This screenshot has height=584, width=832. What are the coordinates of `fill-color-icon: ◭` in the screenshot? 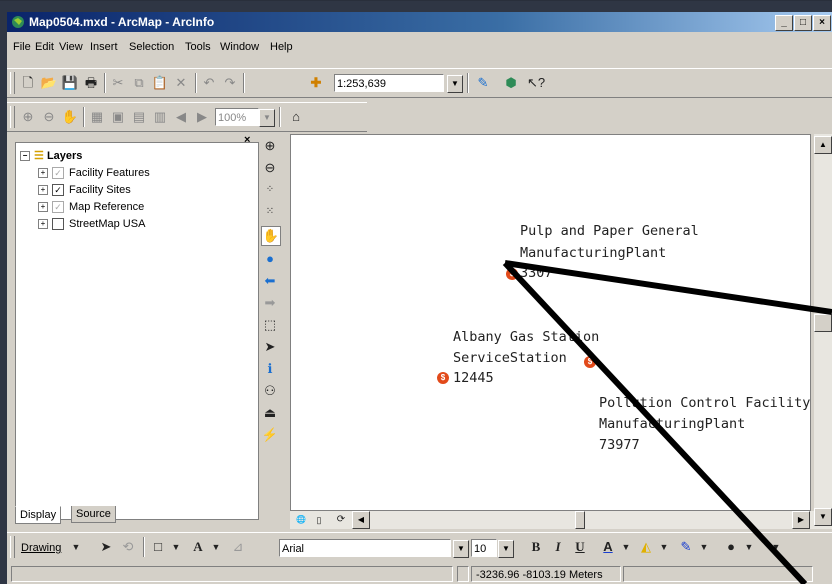 It's located at (646, 547).